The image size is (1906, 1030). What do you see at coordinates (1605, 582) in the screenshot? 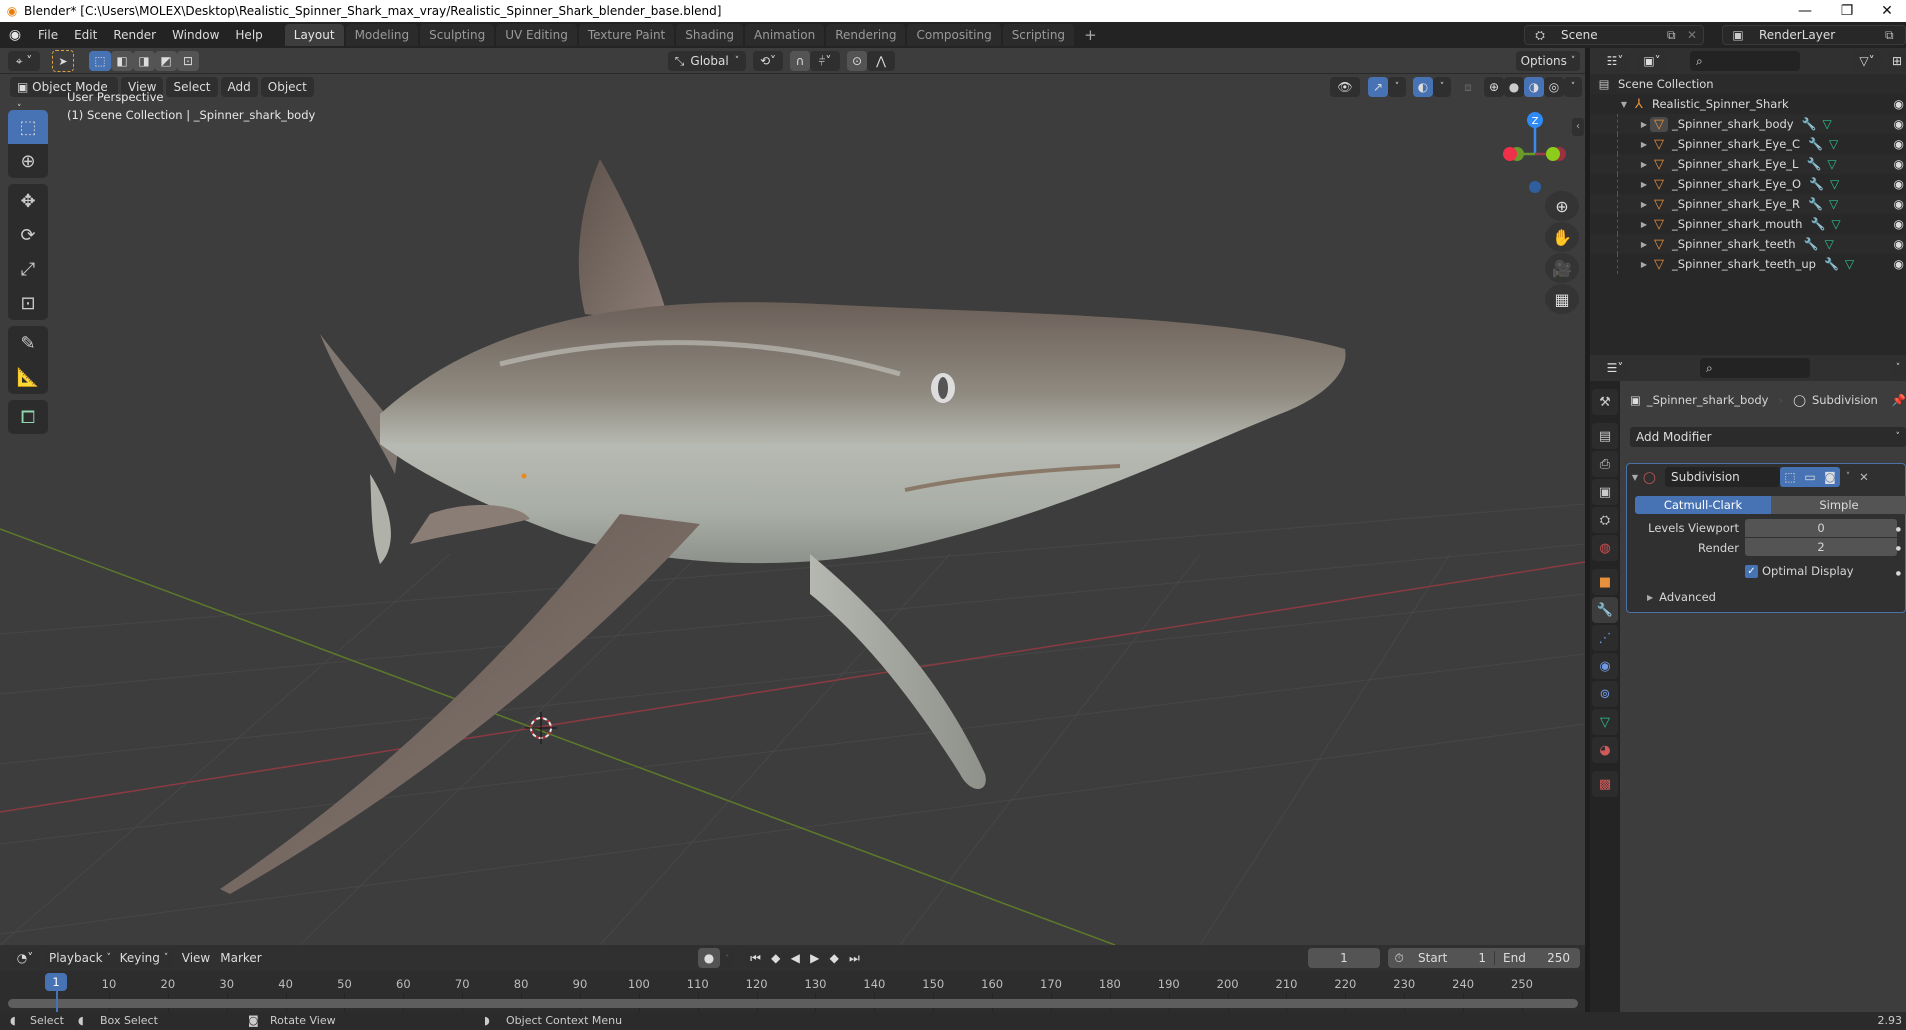
I see `tab-object: ■` at bounding box center [1605, 582].